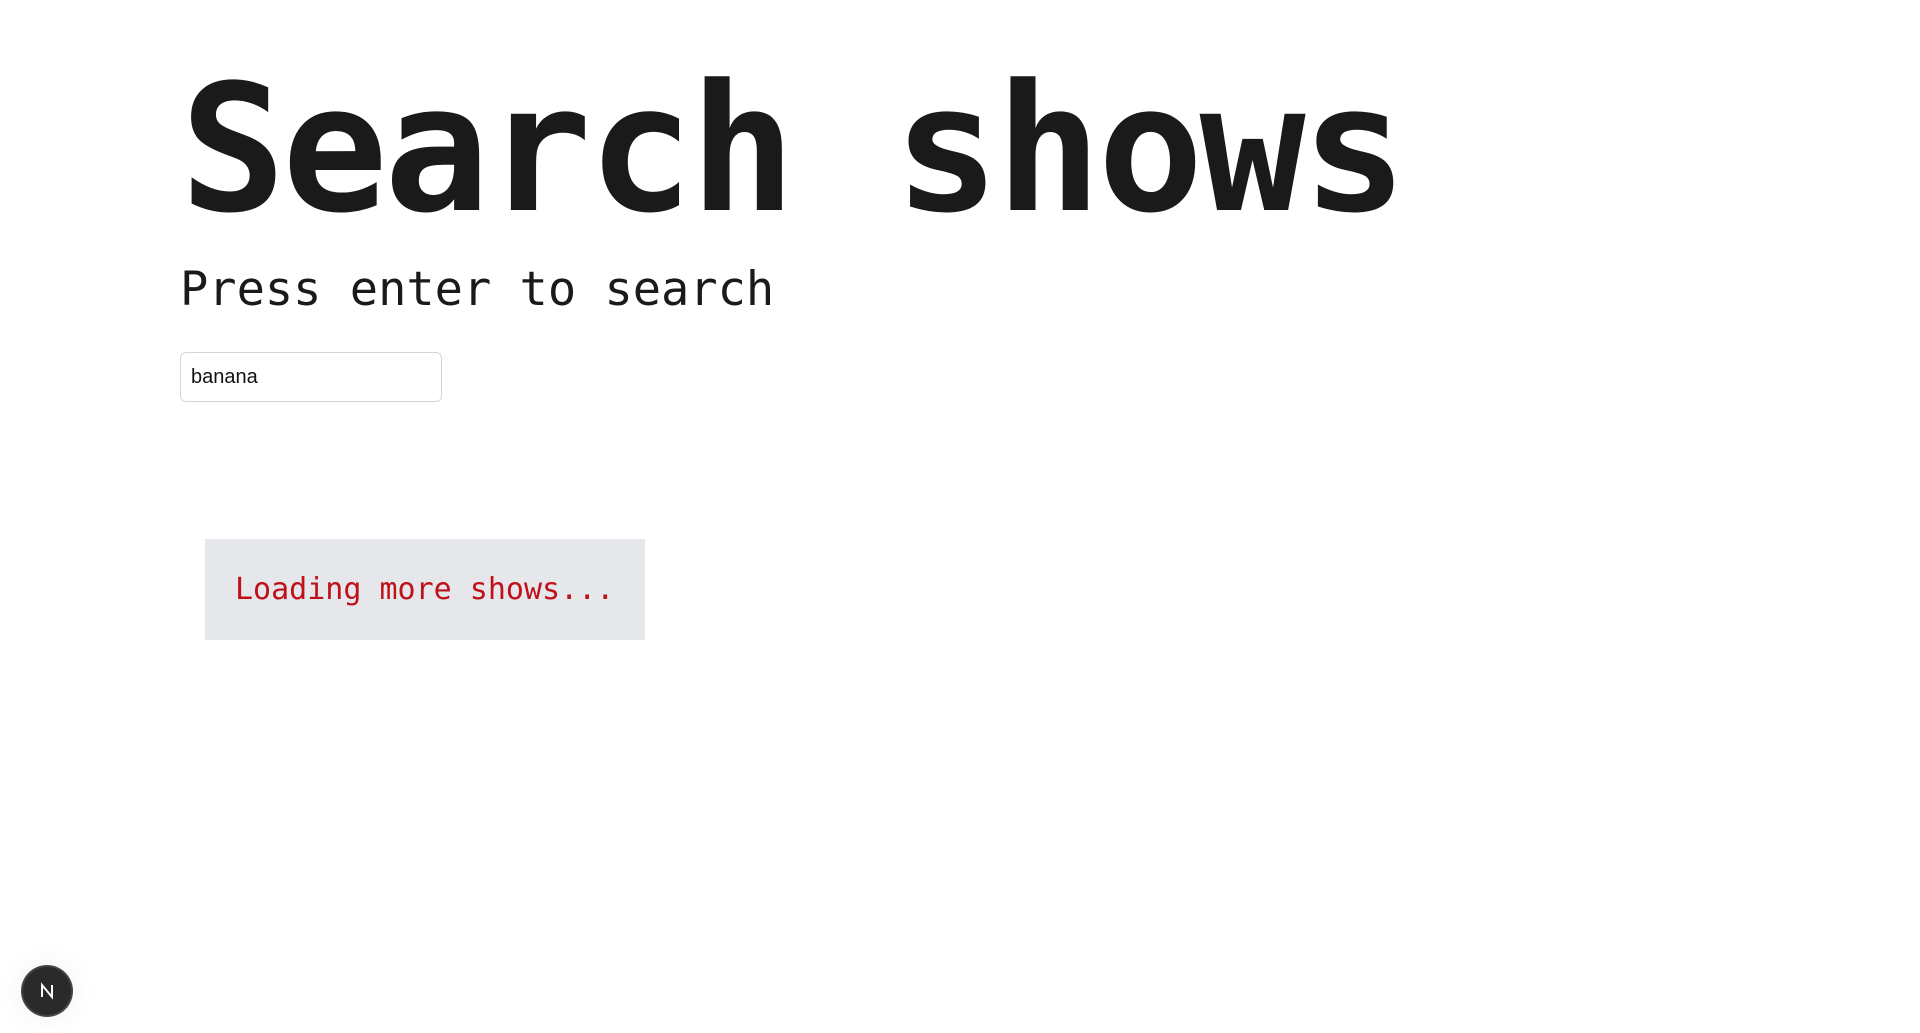 This screenshot has height=1033, width=1920. What do you see at coordinates (794, 149) in the screenshot?
I see `page-title: Search shows` at bounding box center [794, 149].